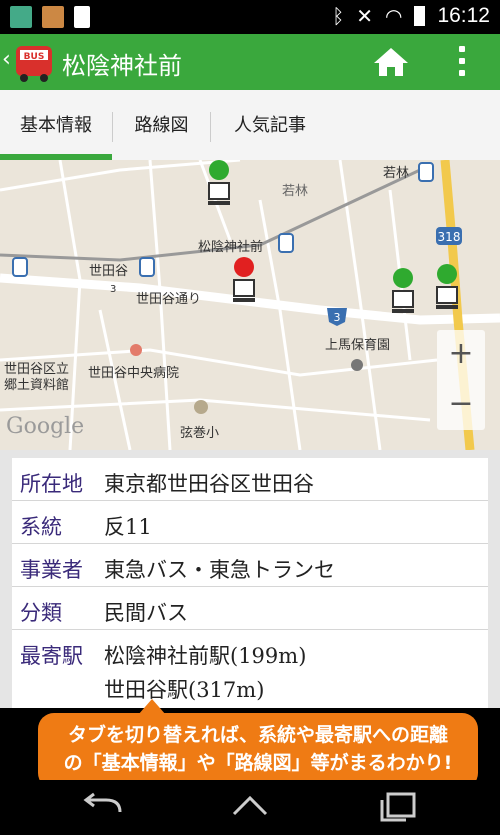  What do you see at coordinates (250, 522) in the screenshot?
I see `info-row-line: 系統 反11` at bounding box center [250, 522].